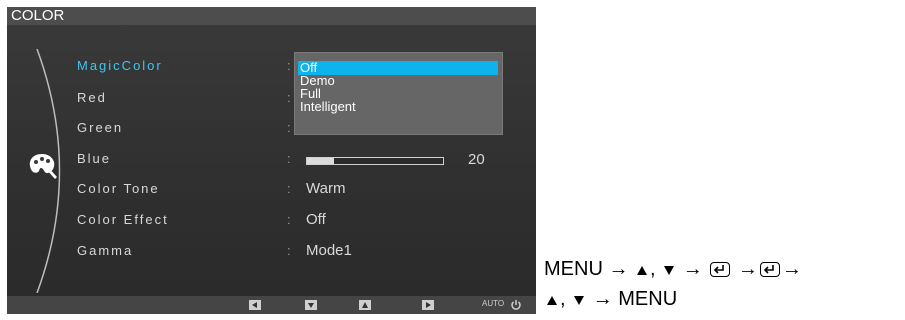  What do you see at coordinates (326, 188) in the screenshot?
I see `color-tone-value: Warm` at bounding box center [326, 188].